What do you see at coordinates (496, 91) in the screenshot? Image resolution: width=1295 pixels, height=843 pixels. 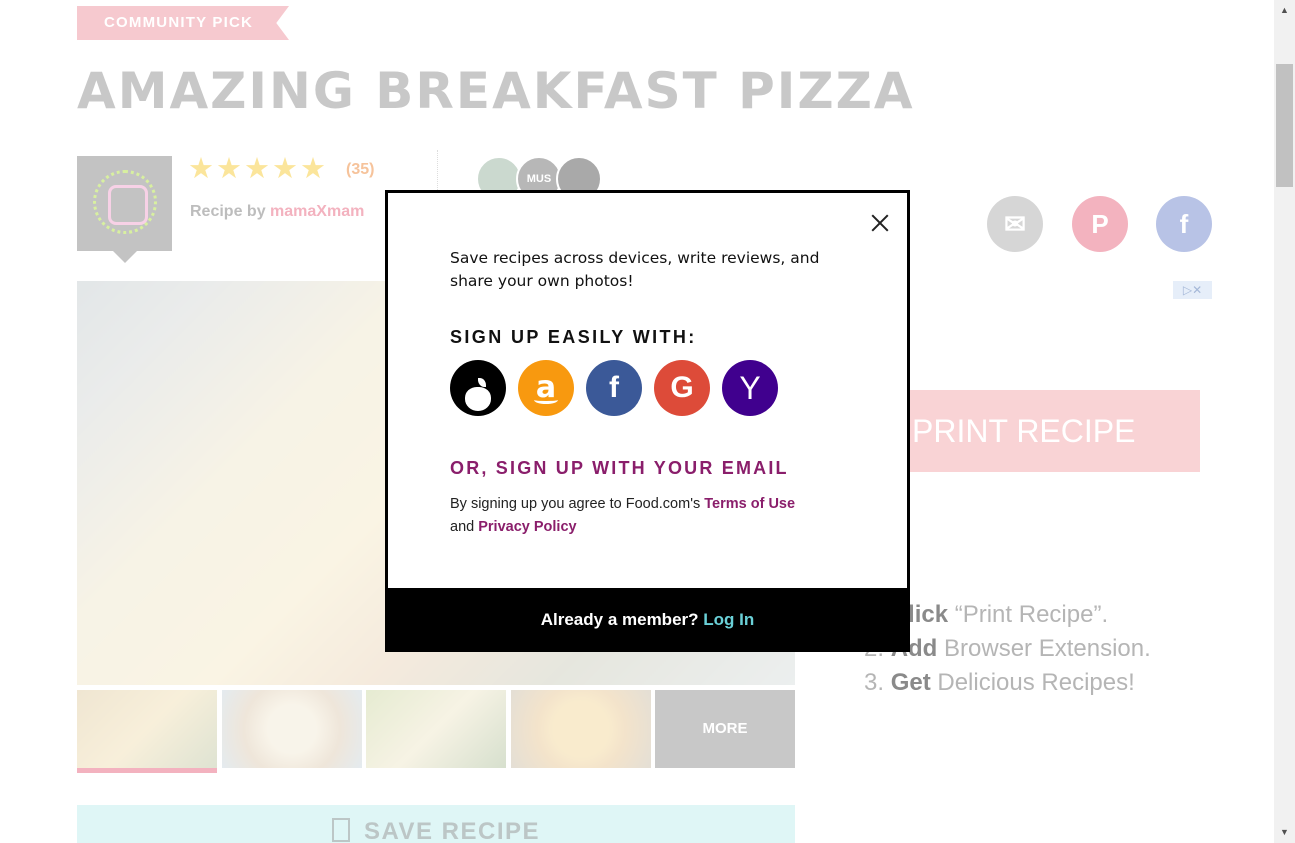 I see `recipe-title: AMAZING BREAKFAST PIZZA` at bounding box center [496, 91].